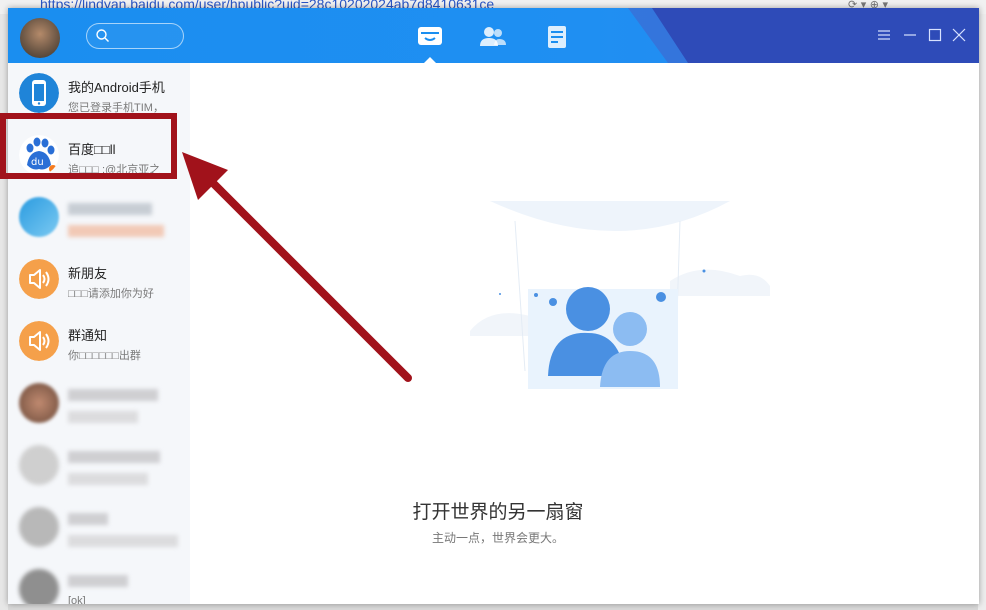 Image resolution: width=986 pixels, height=610 pixels. Describe the element at coordinates (910, 35) in the screenshot. I see `minimize-icon` at that location.